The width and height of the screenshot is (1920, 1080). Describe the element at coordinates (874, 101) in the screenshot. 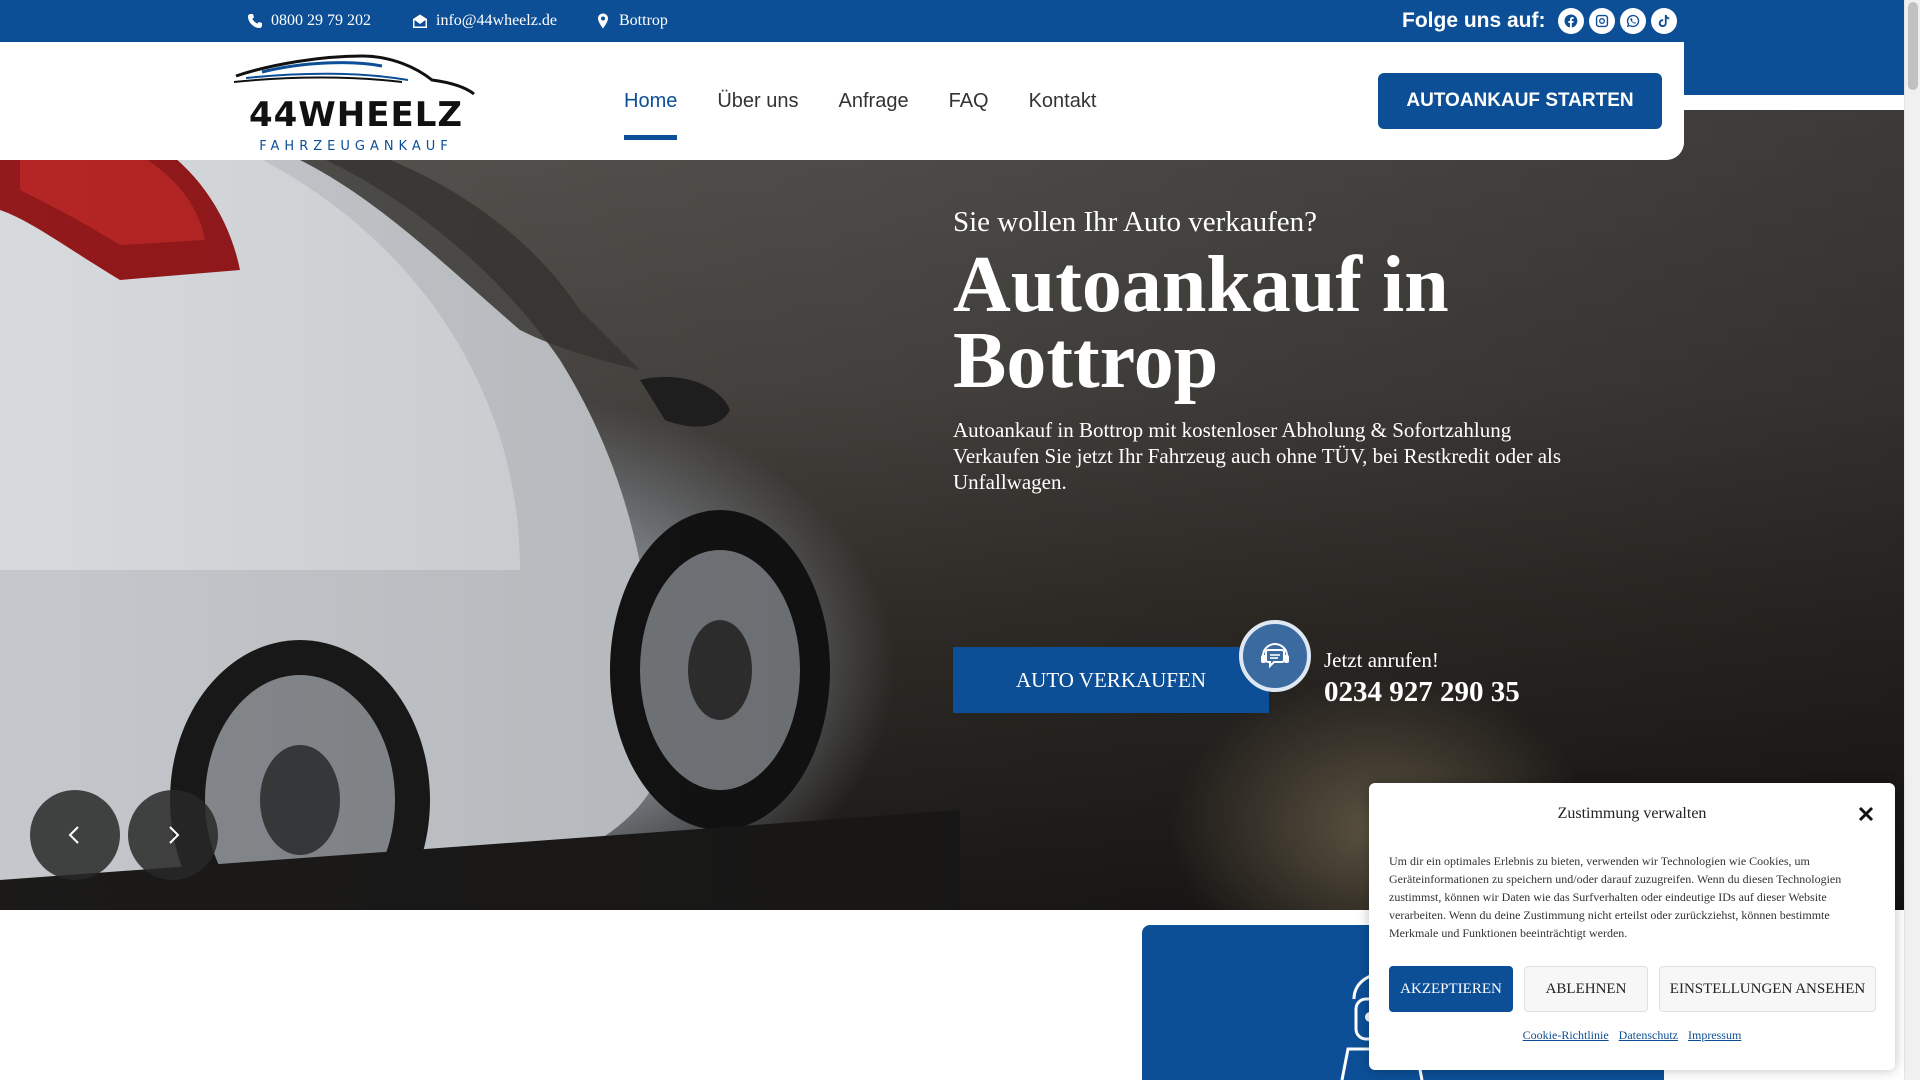

I see `nav-inquiry: Anfrage` at that location.